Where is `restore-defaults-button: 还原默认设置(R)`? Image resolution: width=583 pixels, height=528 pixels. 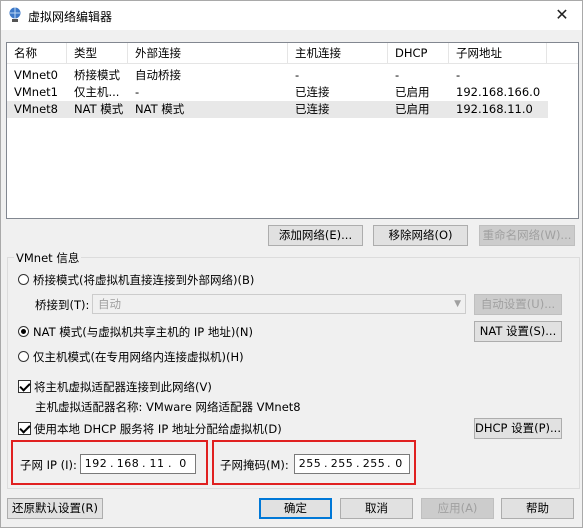 restore-defaults-button: 还原默认设置(R) is located at coordinates (55, 508).